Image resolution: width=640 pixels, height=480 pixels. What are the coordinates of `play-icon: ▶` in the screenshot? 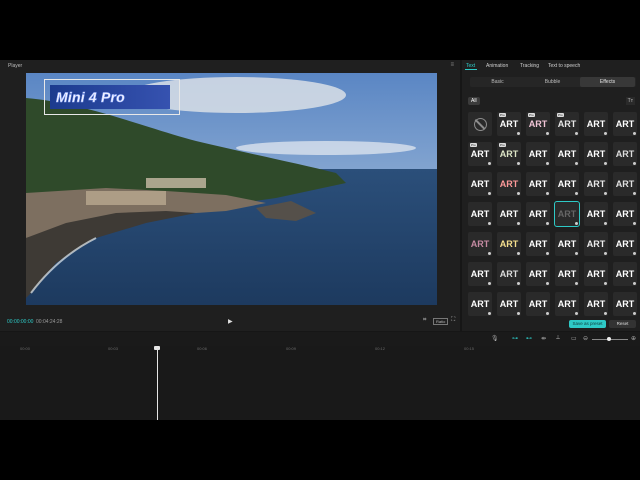 It's located at (230, 321).